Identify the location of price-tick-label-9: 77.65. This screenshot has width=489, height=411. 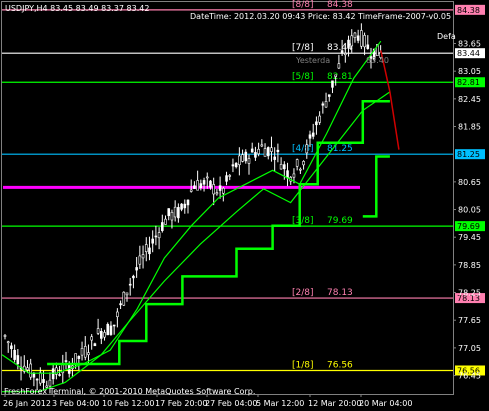
(469, 320).